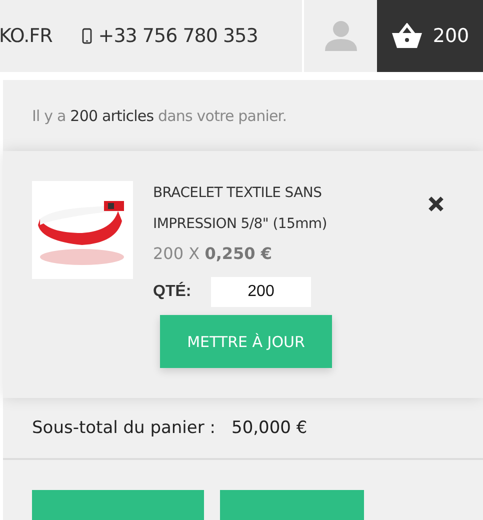 The height and width of the screenshot is (520, 483). What do you see at coordinates (26, 36) in the screenshot?
I see `site-name: KO.FR` at bounding box center [26, 36].